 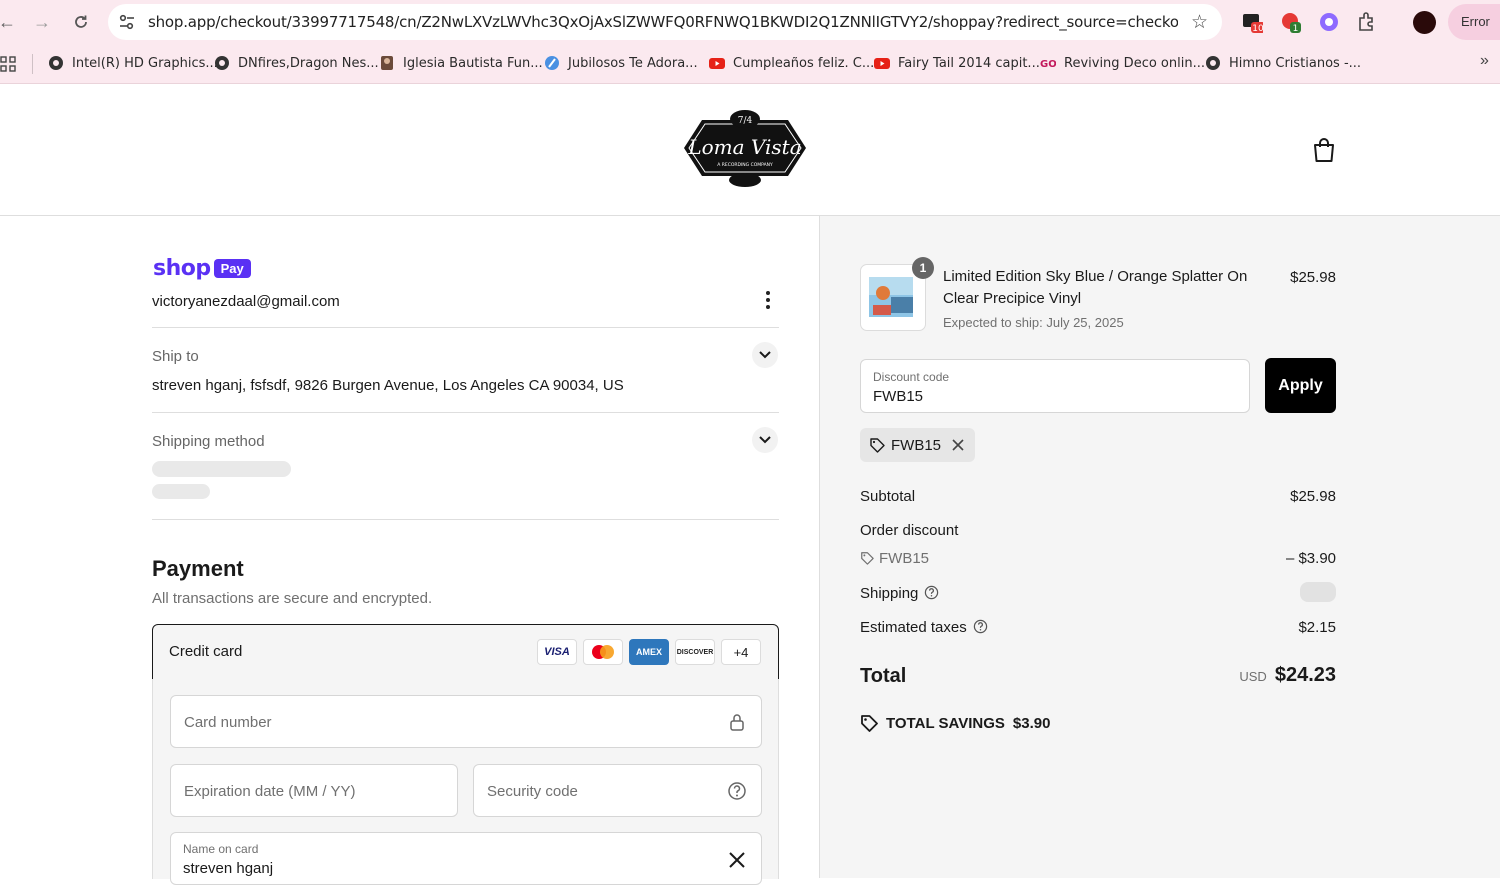 I want to click on cart-icon, so click(x=1324, y=150).